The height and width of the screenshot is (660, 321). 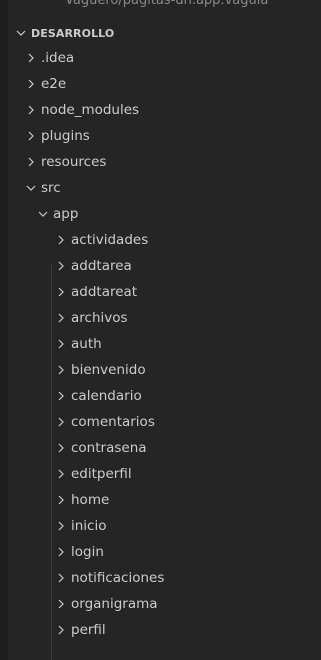 I want to click on tree-item-notificaciones: notificaciones, so click(x=164, y=578).